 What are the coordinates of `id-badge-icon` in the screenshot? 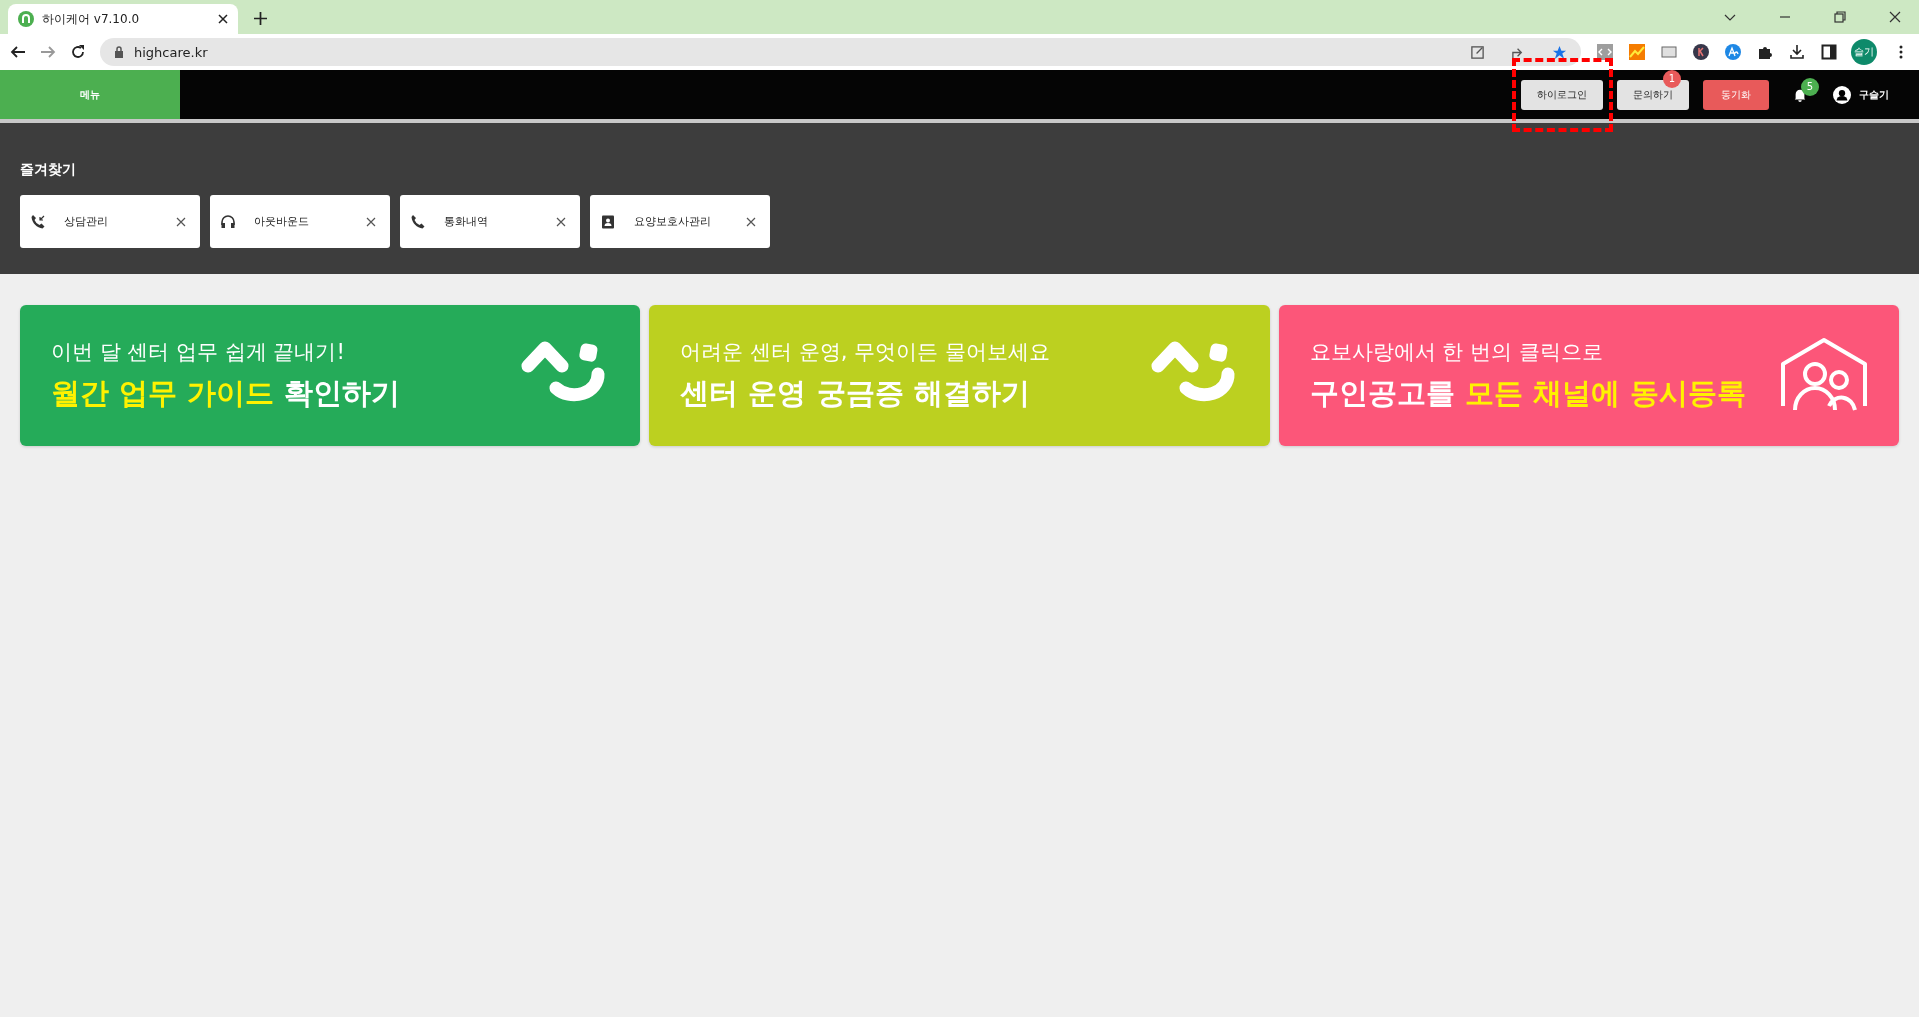 It's located at (608, 221).